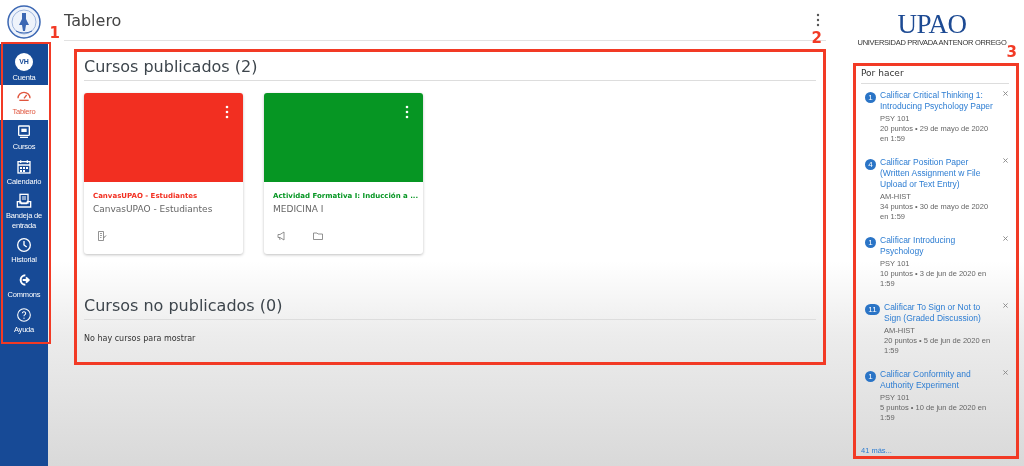 This screenshot has width=1024, height=466. What do you see at coordinates (153, 209) in the screenshot?
I see `course-code: CanvasUPAO - Estudiantes` at bounding box center [153, 209].